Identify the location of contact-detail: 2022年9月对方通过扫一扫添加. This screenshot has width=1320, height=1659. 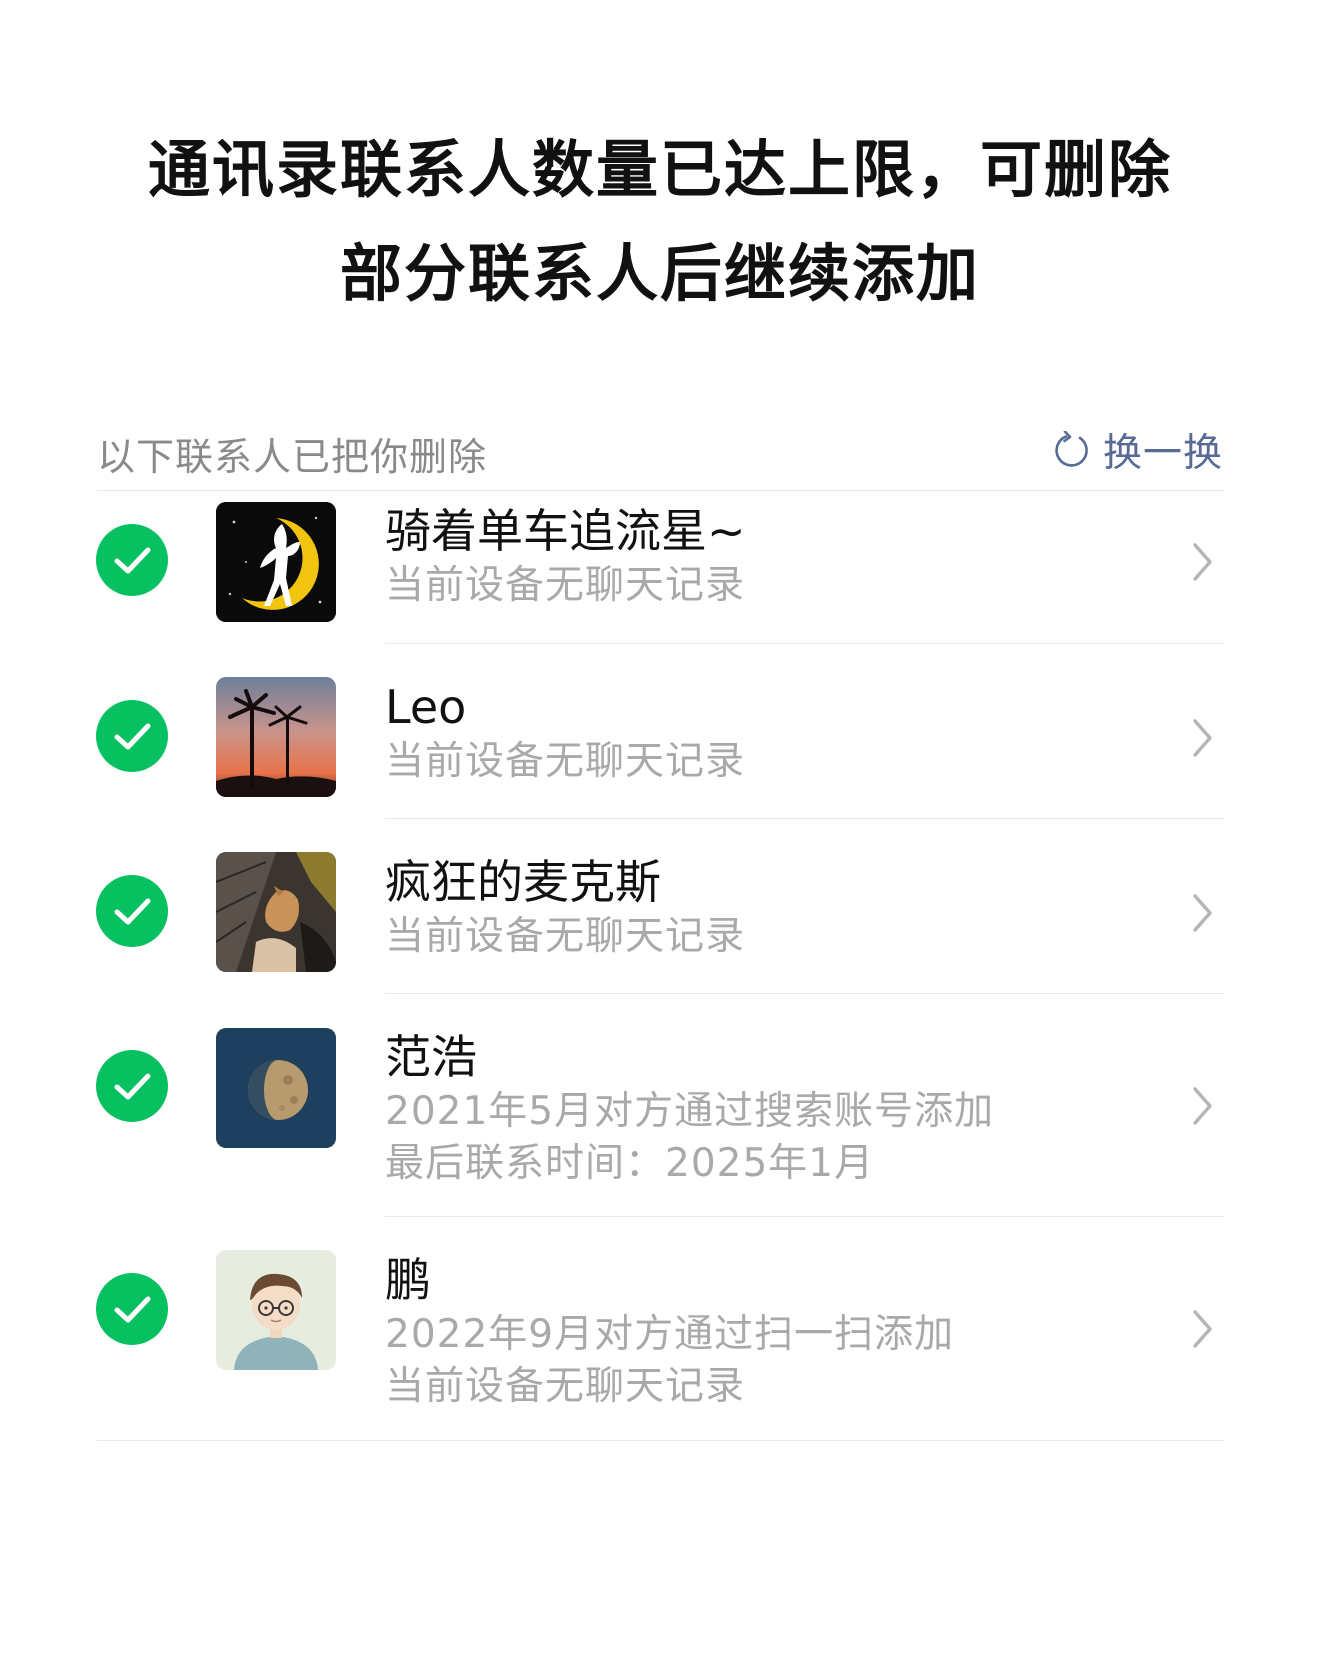
(670, 1334).